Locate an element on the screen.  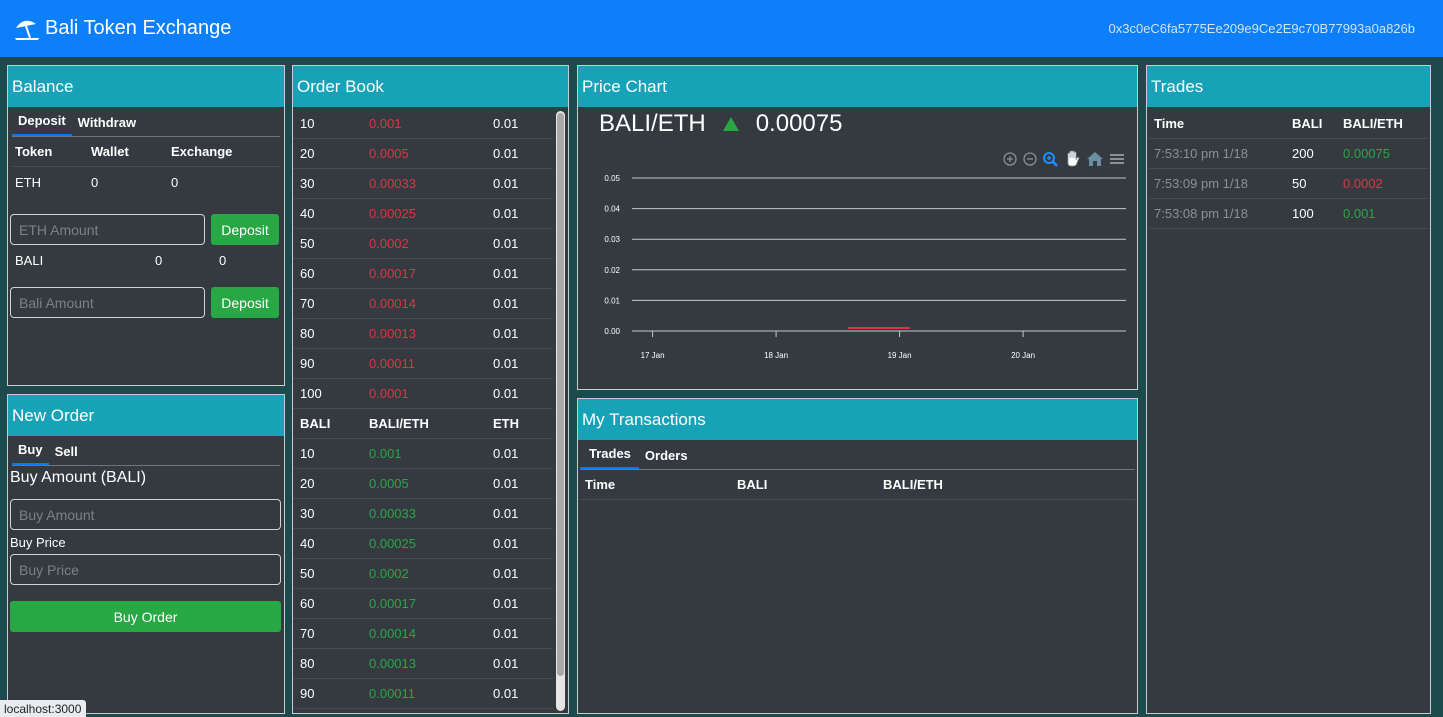
chart-toolbar is located at coordinates (1064, 158).